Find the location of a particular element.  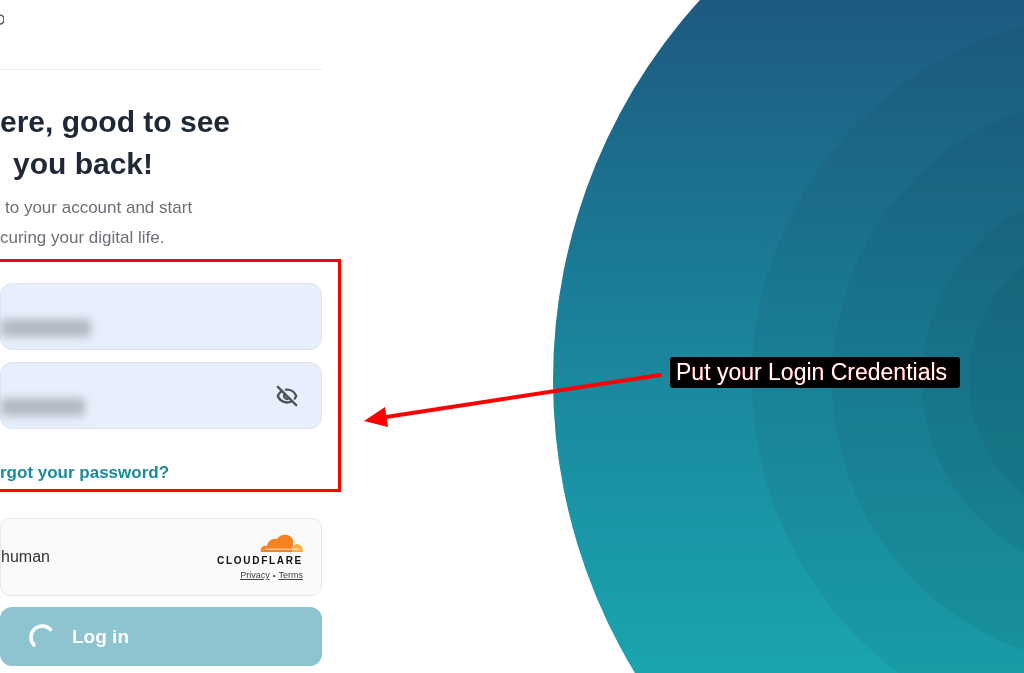

privacy-link: Privacy is located at coordinates (255, 575).